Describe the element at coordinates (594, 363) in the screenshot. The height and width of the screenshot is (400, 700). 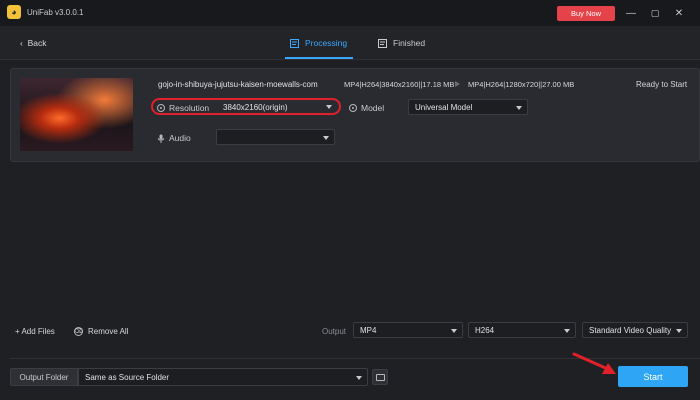
I see `arrow-annotation-icon` at that location.